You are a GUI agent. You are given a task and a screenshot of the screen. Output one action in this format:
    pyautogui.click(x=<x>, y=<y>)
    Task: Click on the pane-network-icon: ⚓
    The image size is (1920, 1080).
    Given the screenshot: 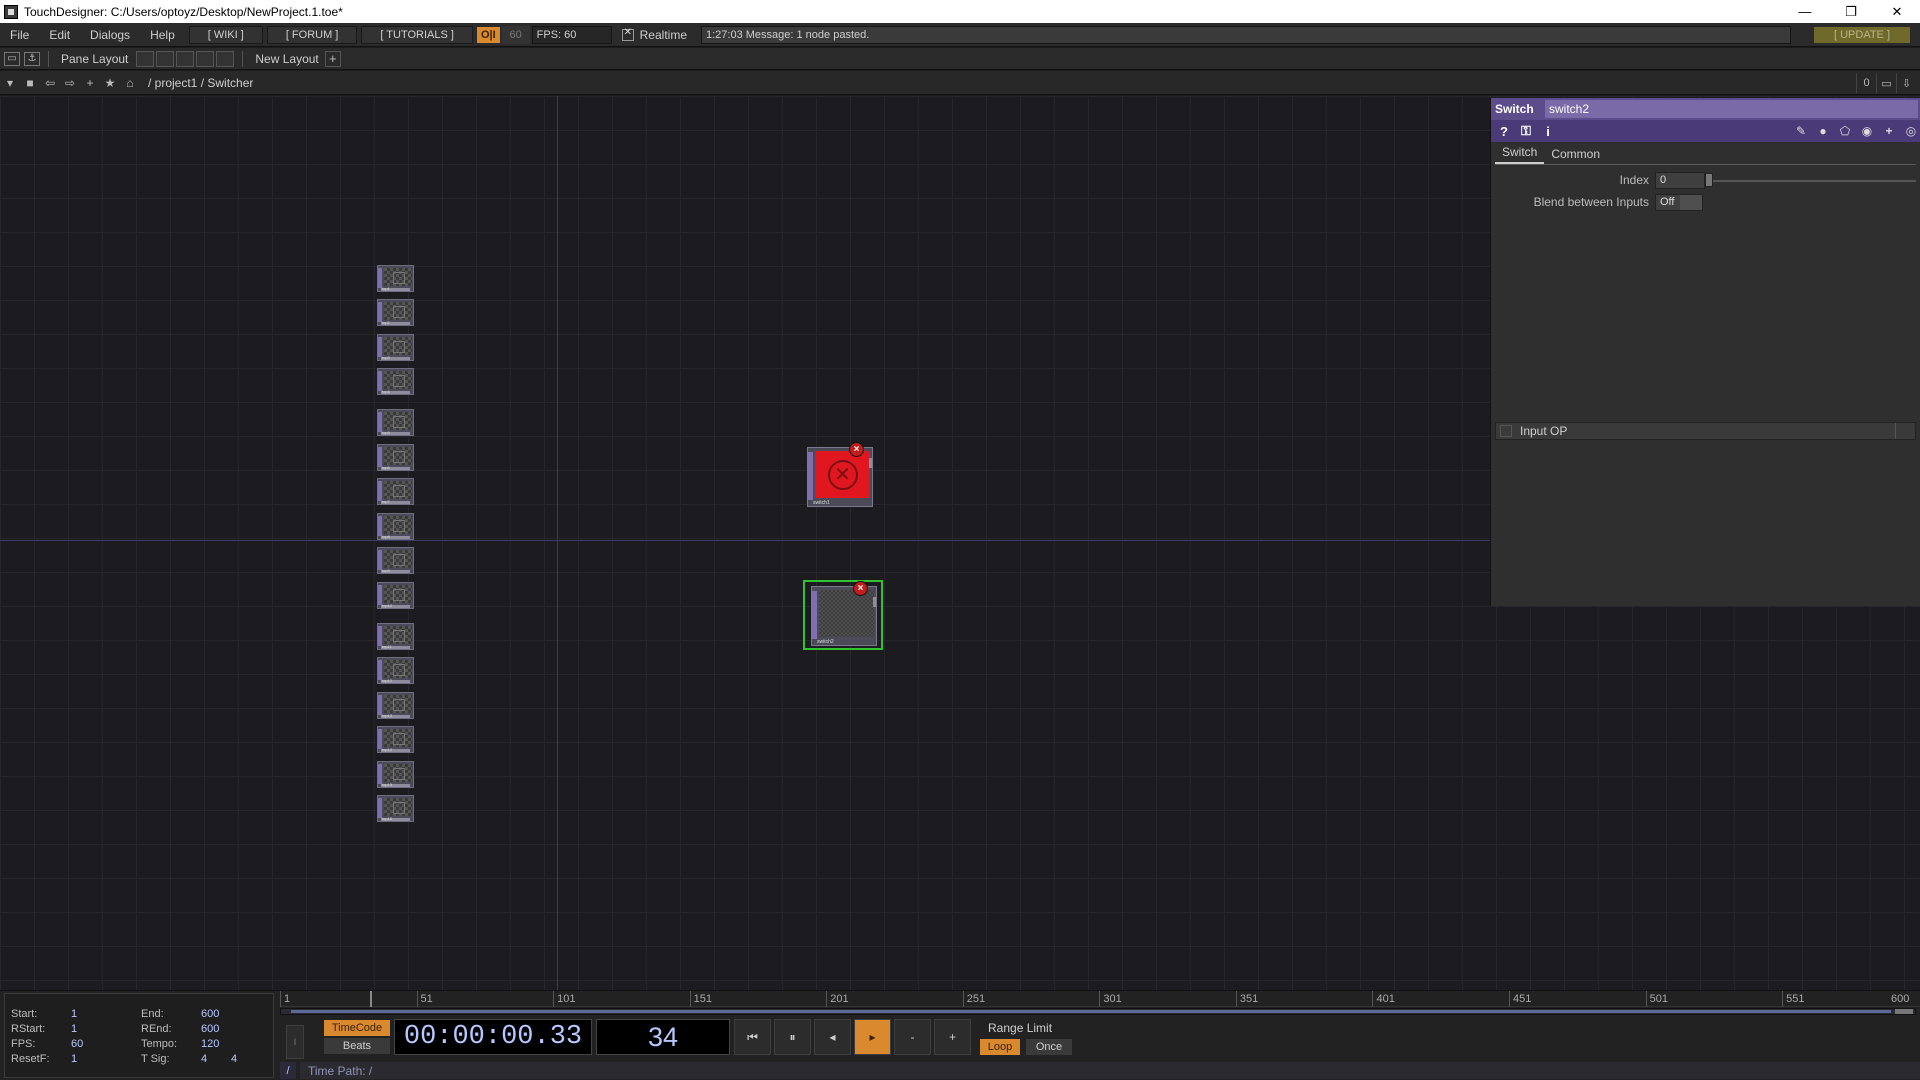 What is the action you would take?
    pyautogui.click(x=32, y=58)
    